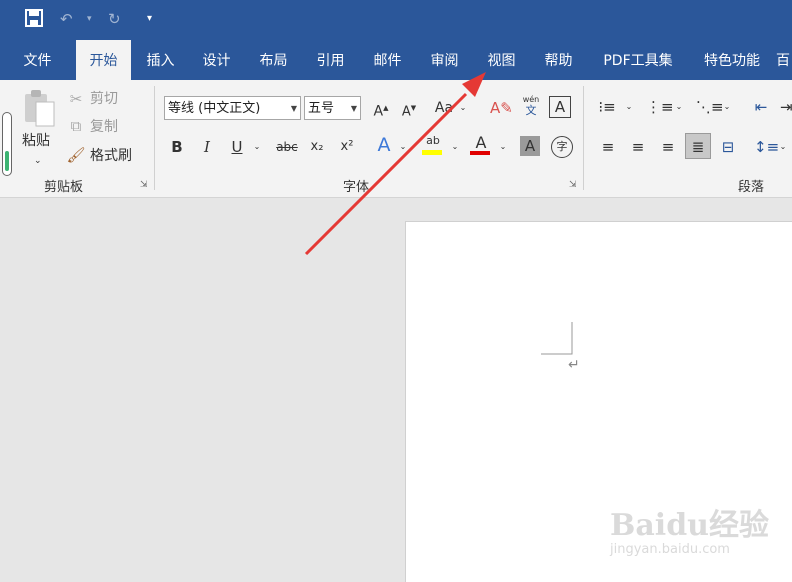  What do you see at coordinates (273, 60) in the screenshot?
I see `tab-layout: 布局` at bounding box center [273, 60].